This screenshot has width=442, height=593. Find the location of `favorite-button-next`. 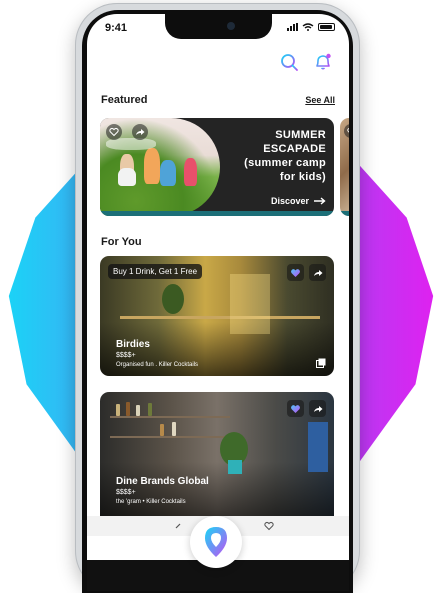

favorite-button-next is located at coordinates (346, 131).